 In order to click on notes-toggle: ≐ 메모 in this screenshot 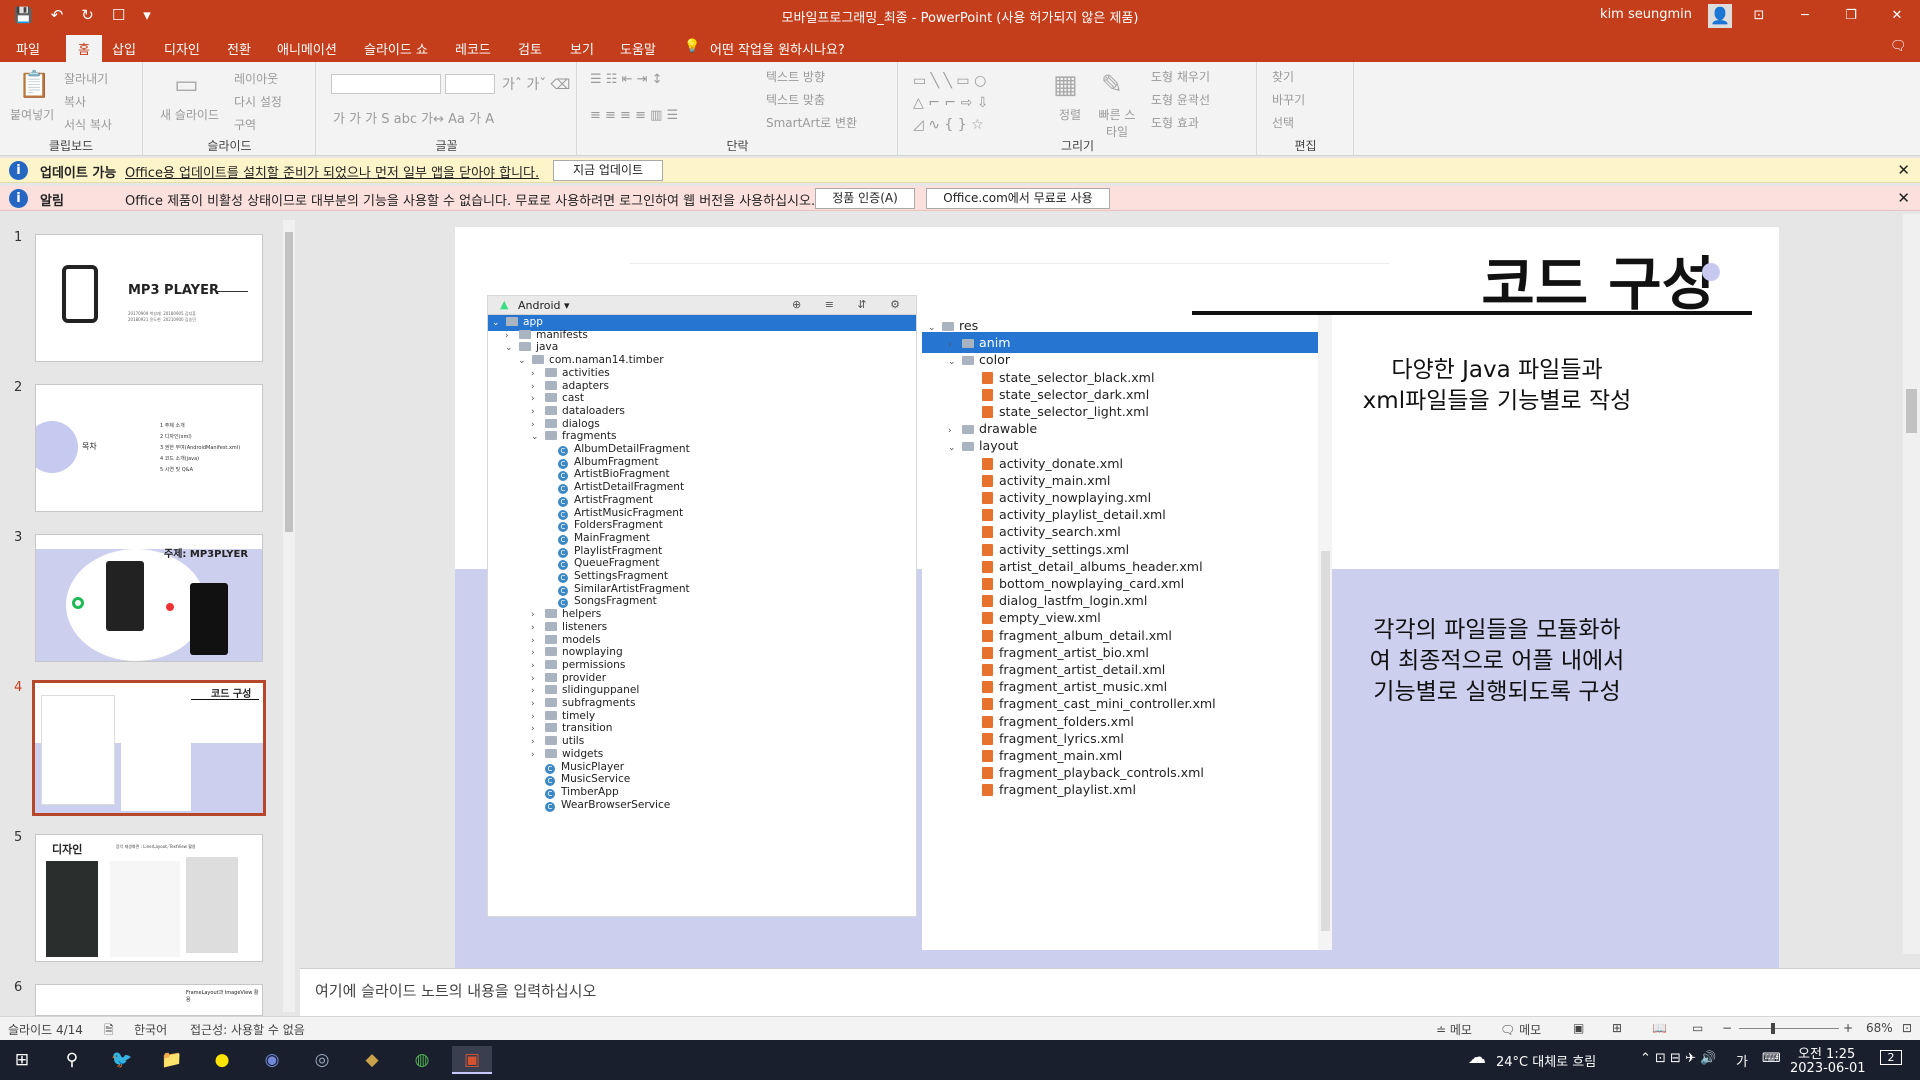, I will do `click(1454, 1029)`.